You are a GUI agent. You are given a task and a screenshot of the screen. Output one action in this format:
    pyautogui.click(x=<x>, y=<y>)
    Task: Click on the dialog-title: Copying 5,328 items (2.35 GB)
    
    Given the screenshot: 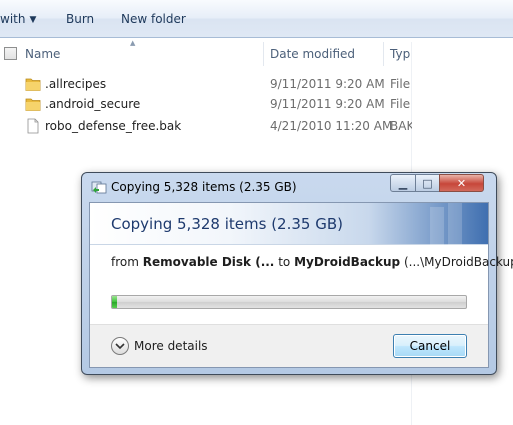 What is the action you would take?
    pyautogui.click(x=204, y=187)
    